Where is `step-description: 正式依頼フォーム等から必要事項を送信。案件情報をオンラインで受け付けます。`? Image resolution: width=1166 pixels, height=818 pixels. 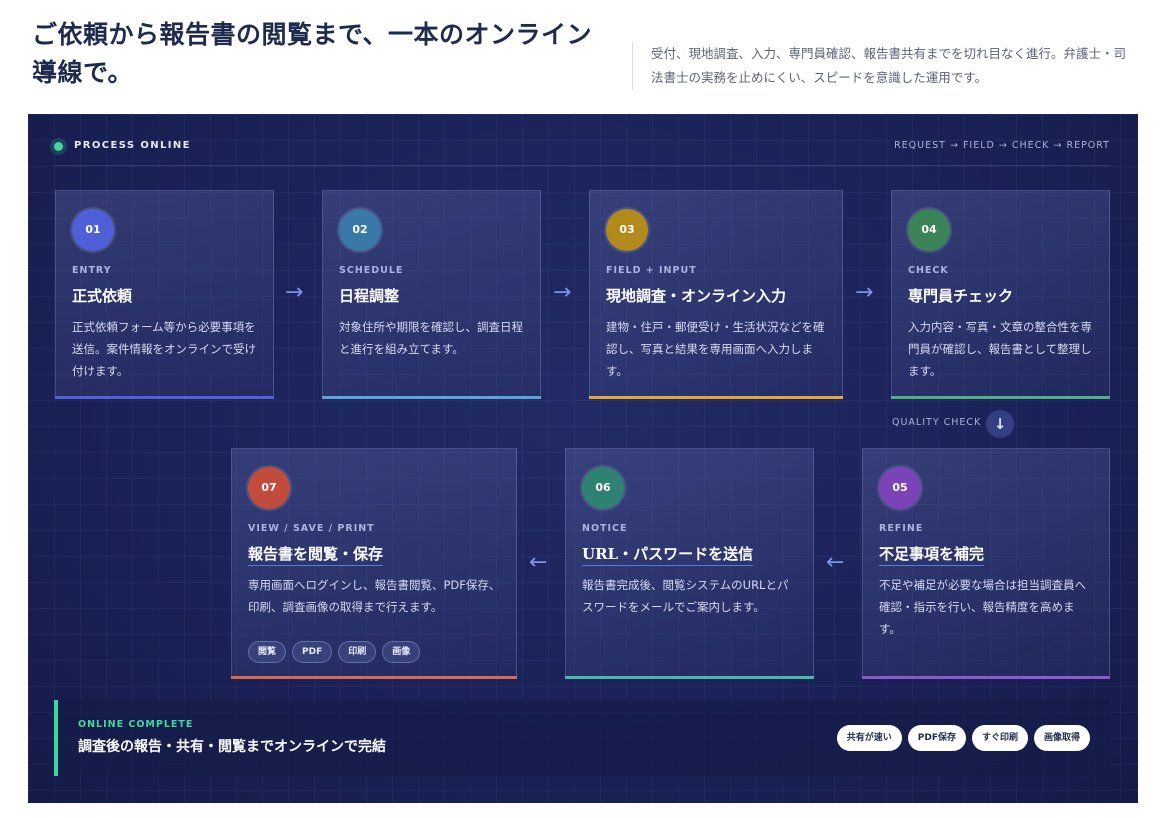
step-description: 正式依頼フォーム等から必要事項を送信。案件情報をオンラインで受け付けます。 is located at coordinates (164, 349).